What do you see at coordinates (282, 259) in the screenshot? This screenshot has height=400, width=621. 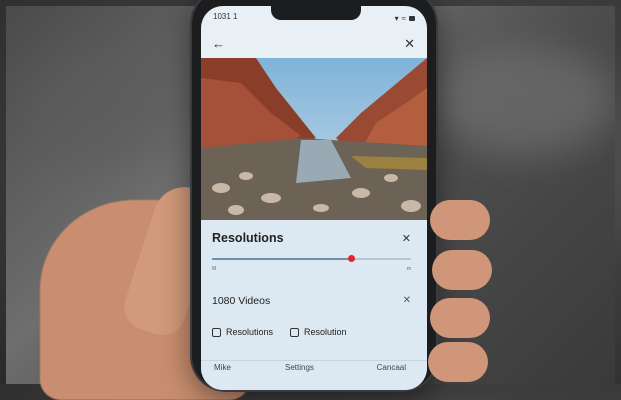 I see `slider-fill` at bounding box center [282, 259].